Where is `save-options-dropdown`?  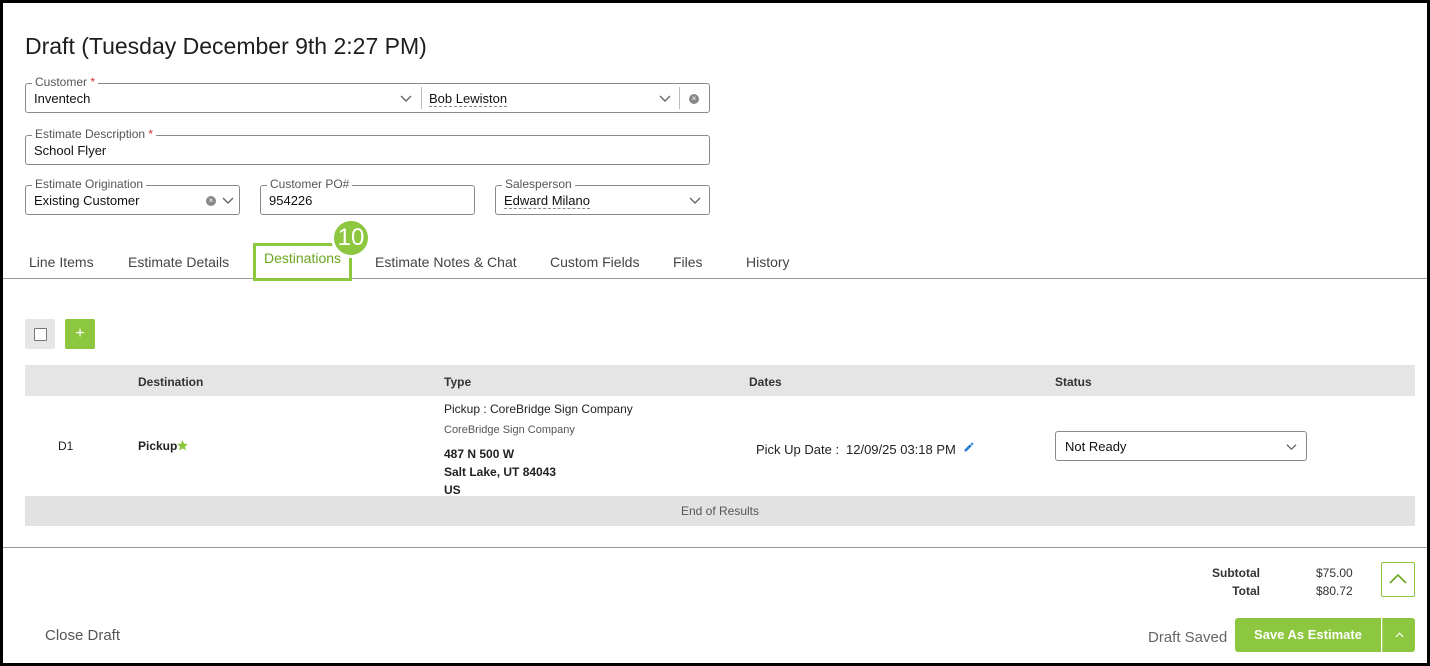
save-options-dropdown is located at coordinates (1398, 635).